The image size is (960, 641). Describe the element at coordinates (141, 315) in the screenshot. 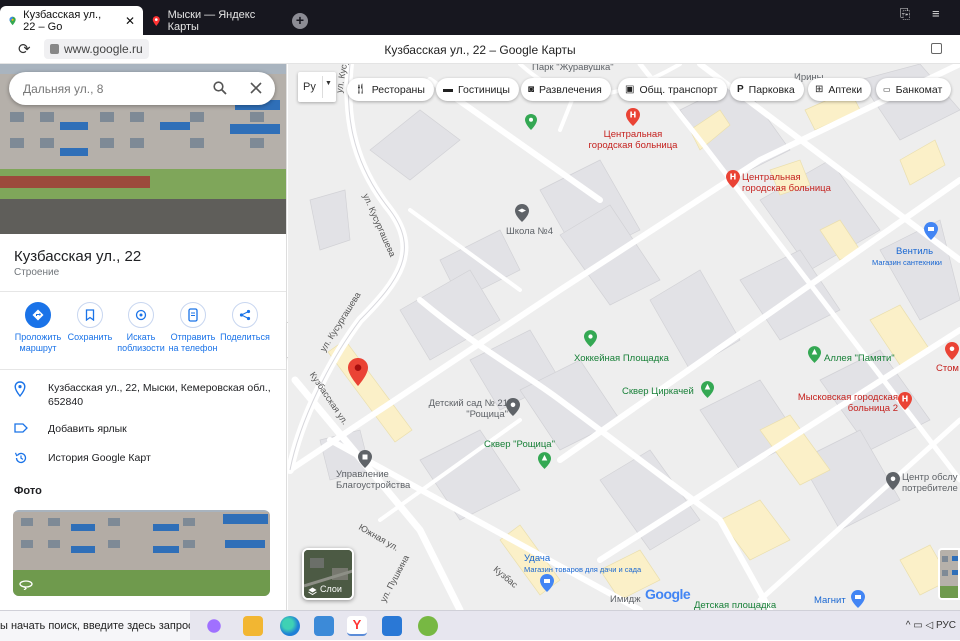

I see `nearby-icon` at that location.